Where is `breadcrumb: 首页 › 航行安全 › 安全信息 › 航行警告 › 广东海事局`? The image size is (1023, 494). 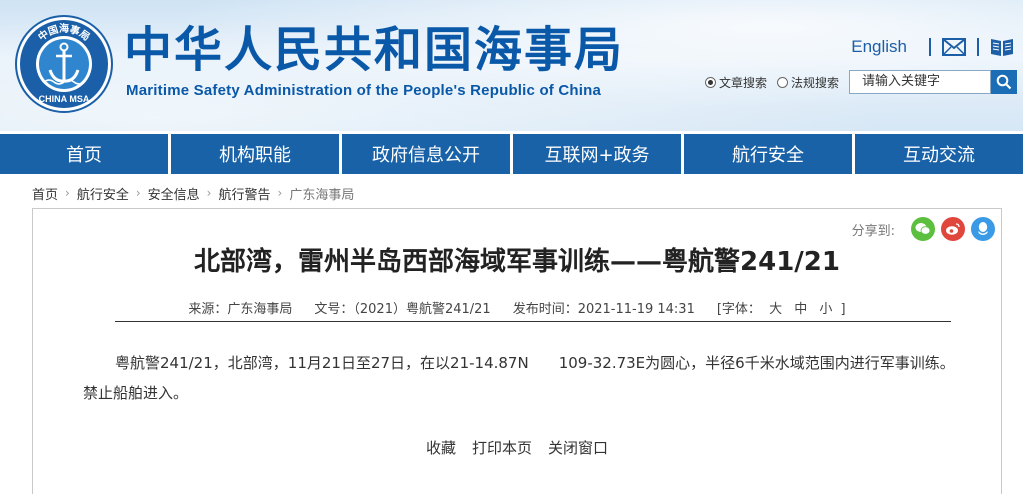 breadcrumb: 首页 › 航行安全 › 安全信息 › 航行警告 › 广东海事局 is located at coordinates (193, 193).